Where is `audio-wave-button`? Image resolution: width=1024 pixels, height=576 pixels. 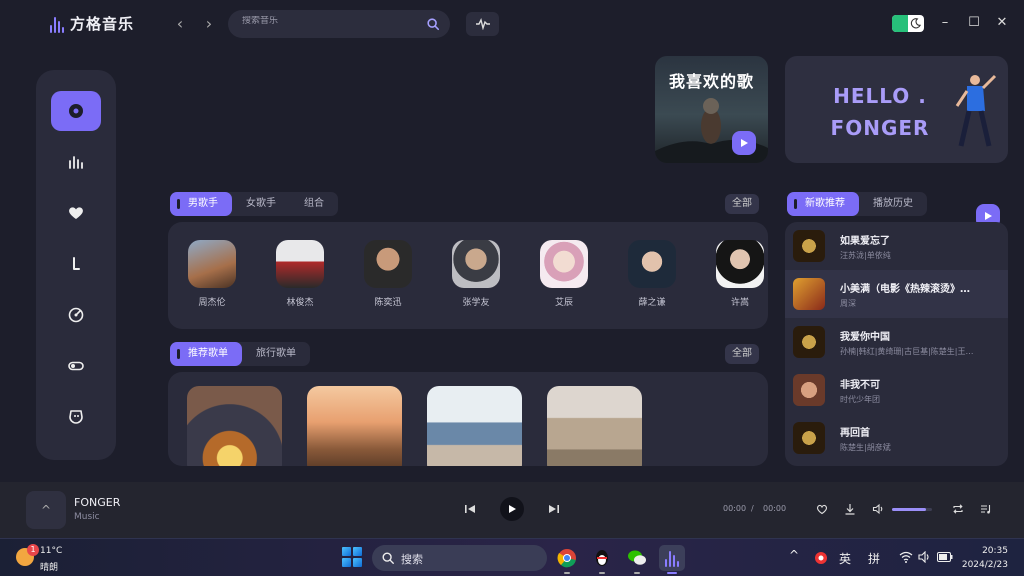
audio-wave-button is located at coordinates (482, 24).